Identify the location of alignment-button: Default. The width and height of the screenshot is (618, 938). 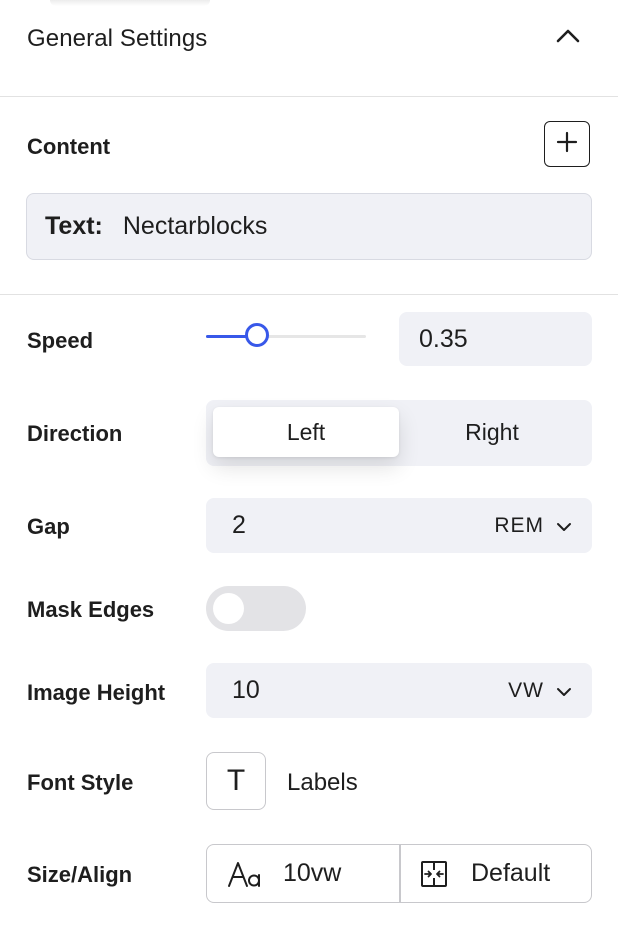
(504, 873).